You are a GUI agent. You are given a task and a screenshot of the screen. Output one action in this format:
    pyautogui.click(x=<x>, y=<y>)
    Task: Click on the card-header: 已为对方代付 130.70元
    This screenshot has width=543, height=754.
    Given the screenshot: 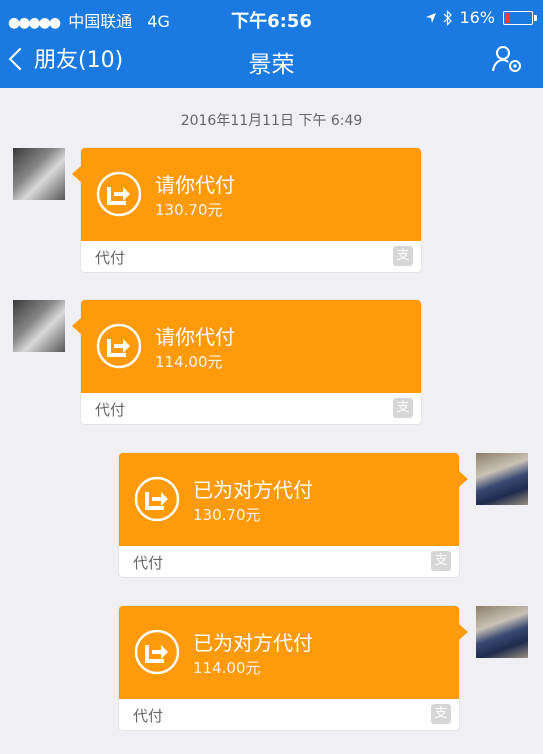 What is the action you would take?
    pyautogui.click(x=289, y=499)
    